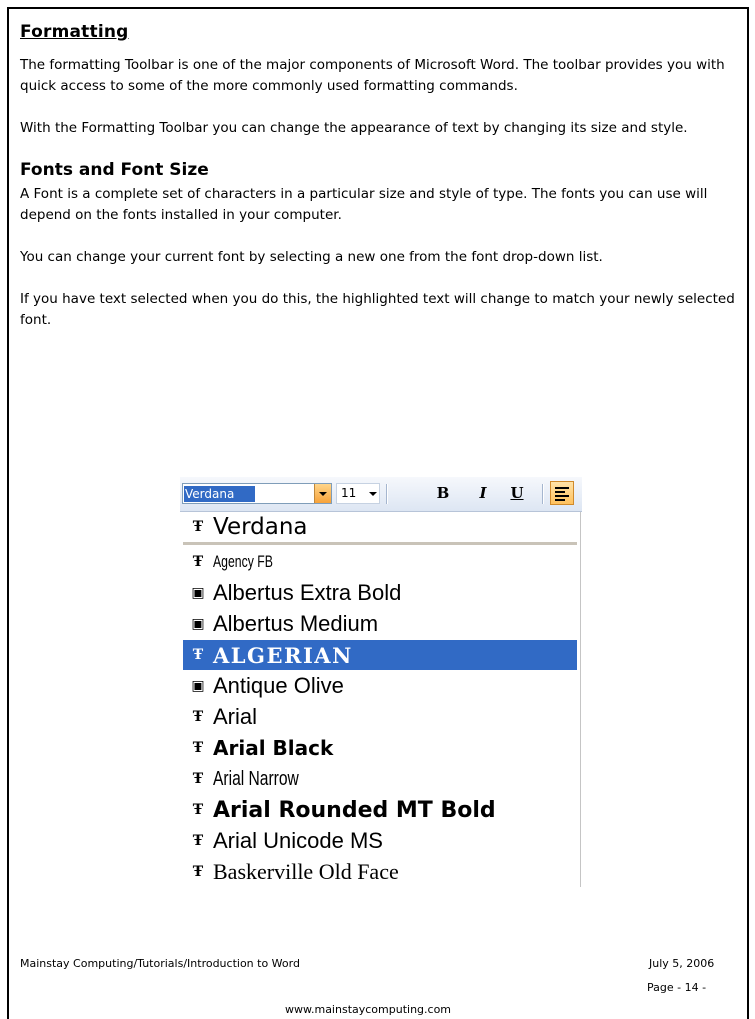 The width and height of the screenshot is (755, 1019). Describe the element at coordinates (260, 527) in the screenshot. I see `font-item-label: Verdana` at that location.